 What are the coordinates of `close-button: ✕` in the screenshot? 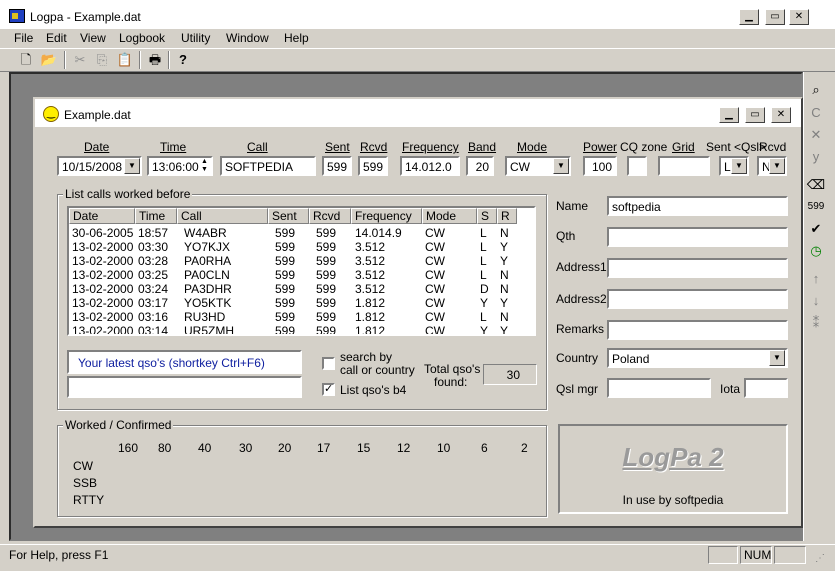 It's located at (799, 17).